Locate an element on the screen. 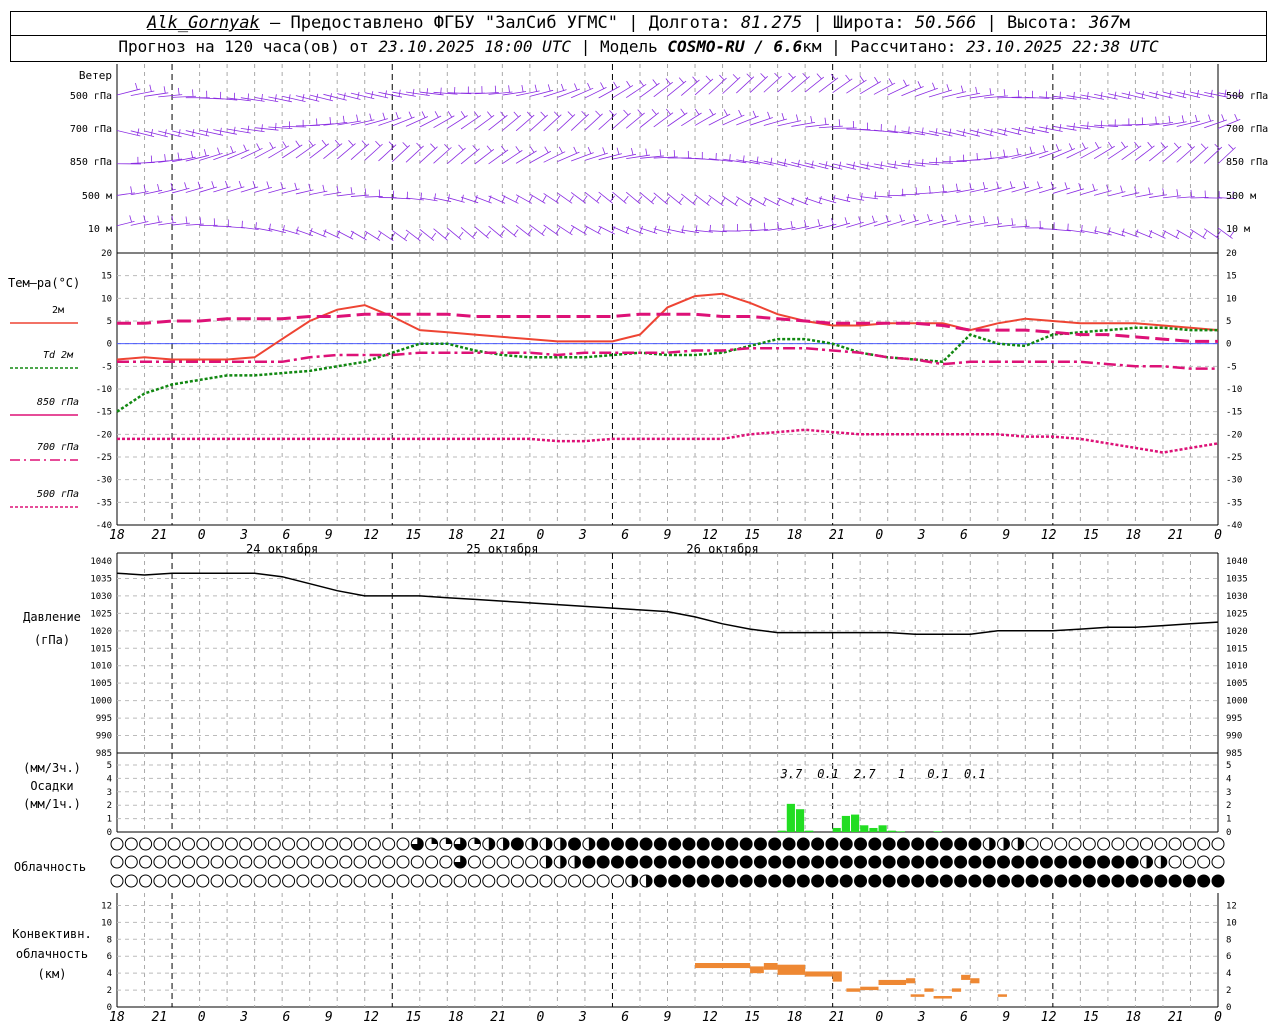  conv-ytick-right: 0 is located at coordinates (1228, 1008).